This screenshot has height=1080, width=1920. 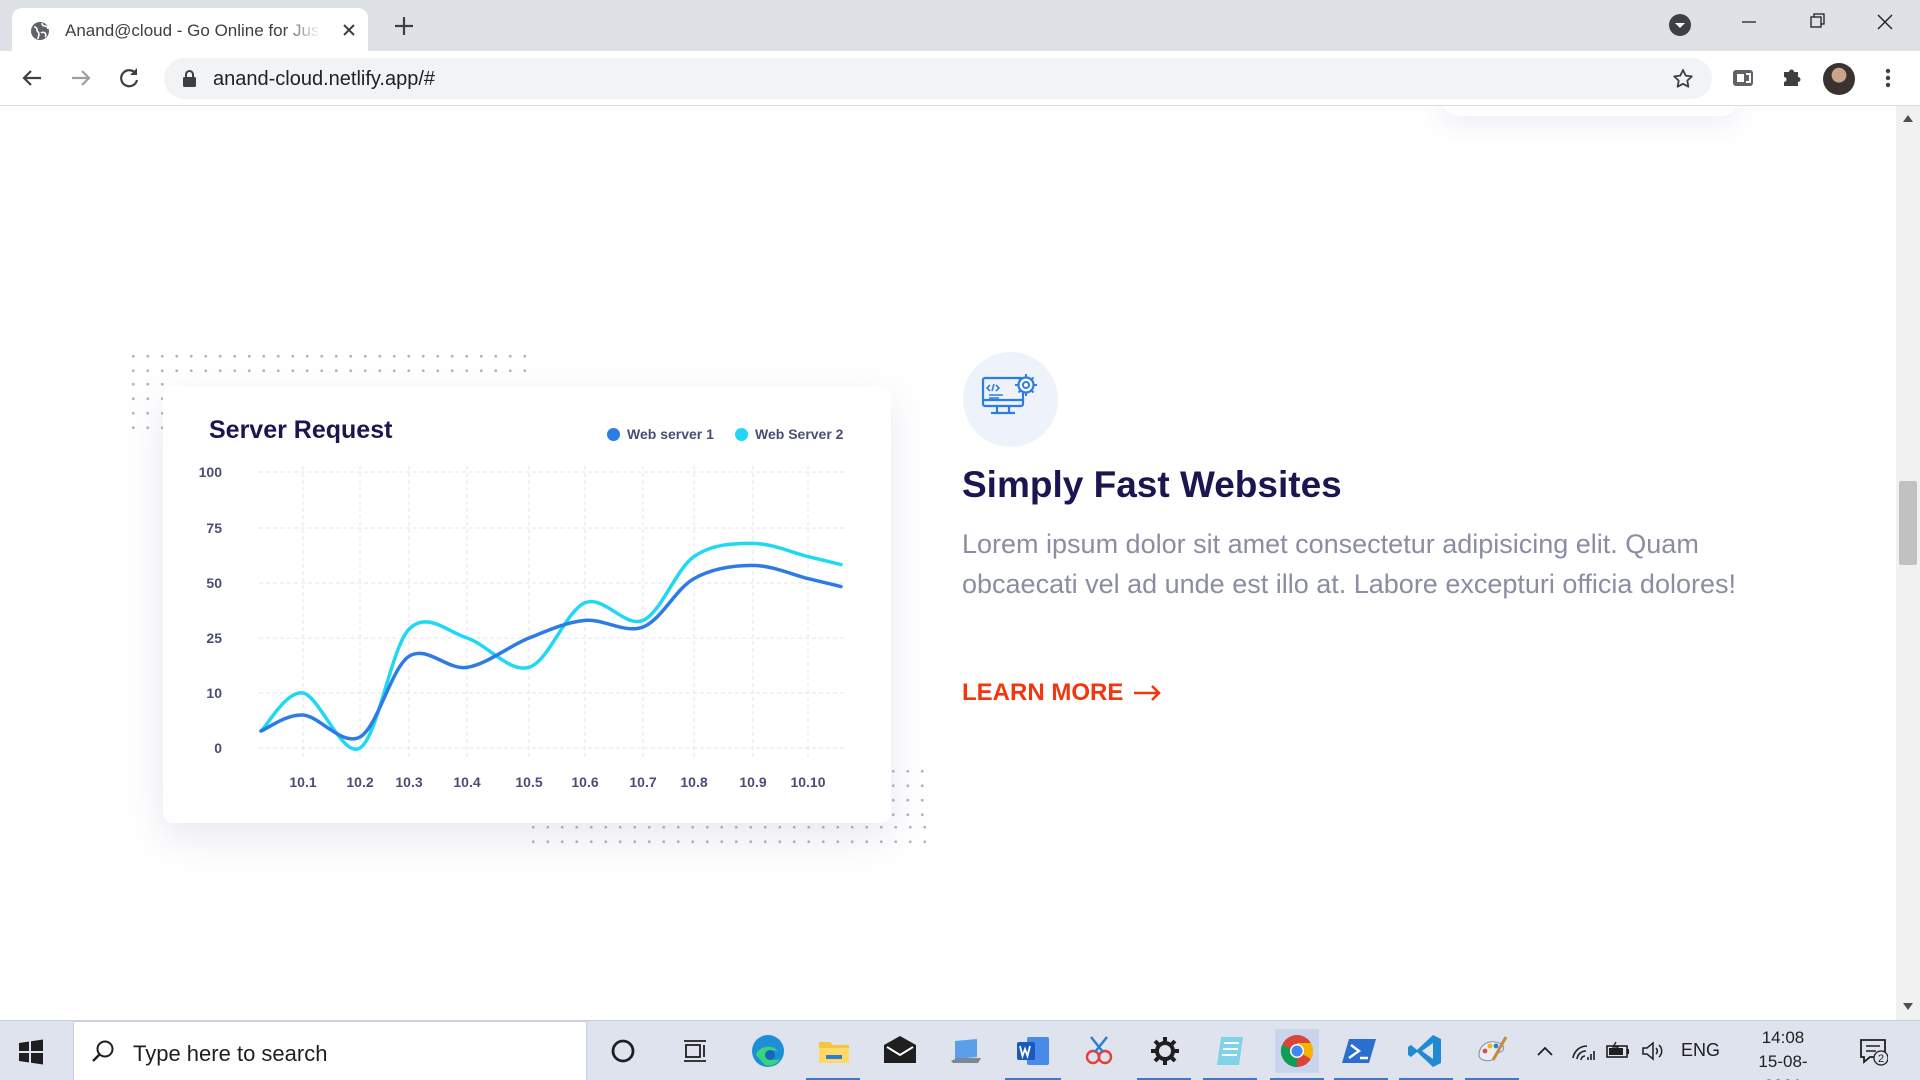 I want to click on x-tick-label: 10.8, so click(x=693, y=782).